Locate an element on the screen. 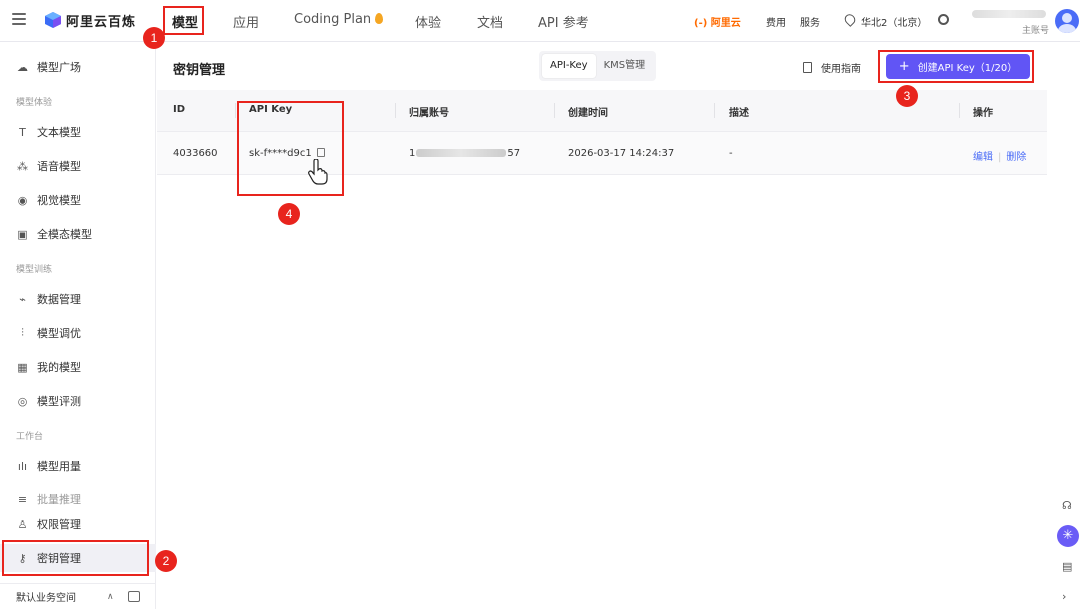  user-icon: ♙ is located at coordinates (22, 524).